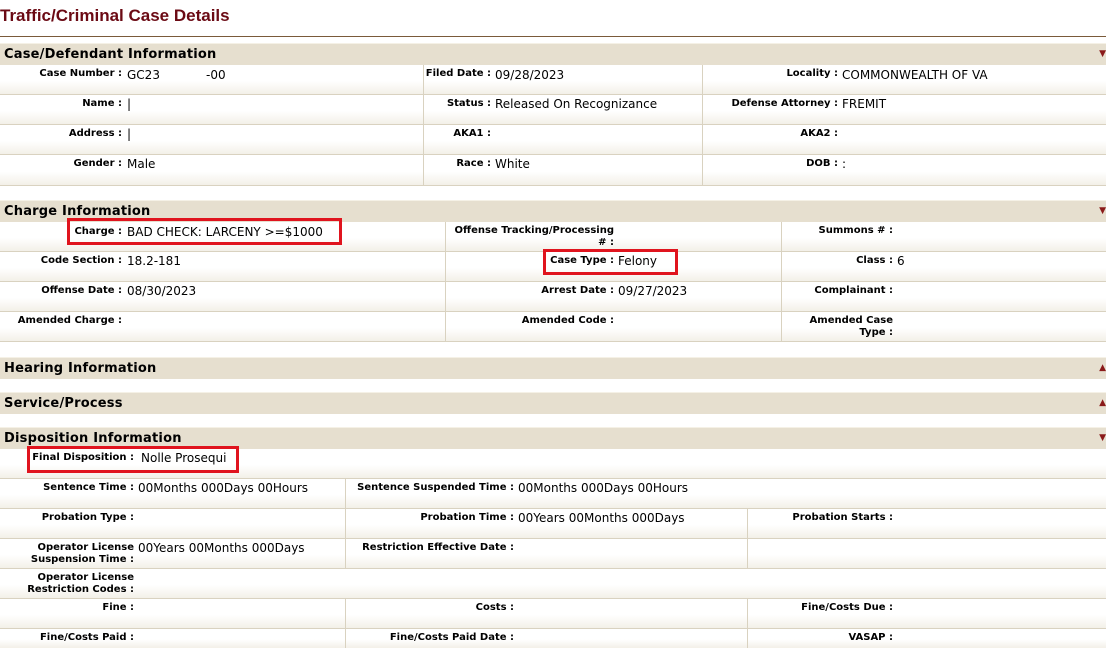  Describe the element at coordinates (603, 488) in the screenshot. I see `sentence-suspended-time-value: 00Months 000Days 00Hours` at that location.